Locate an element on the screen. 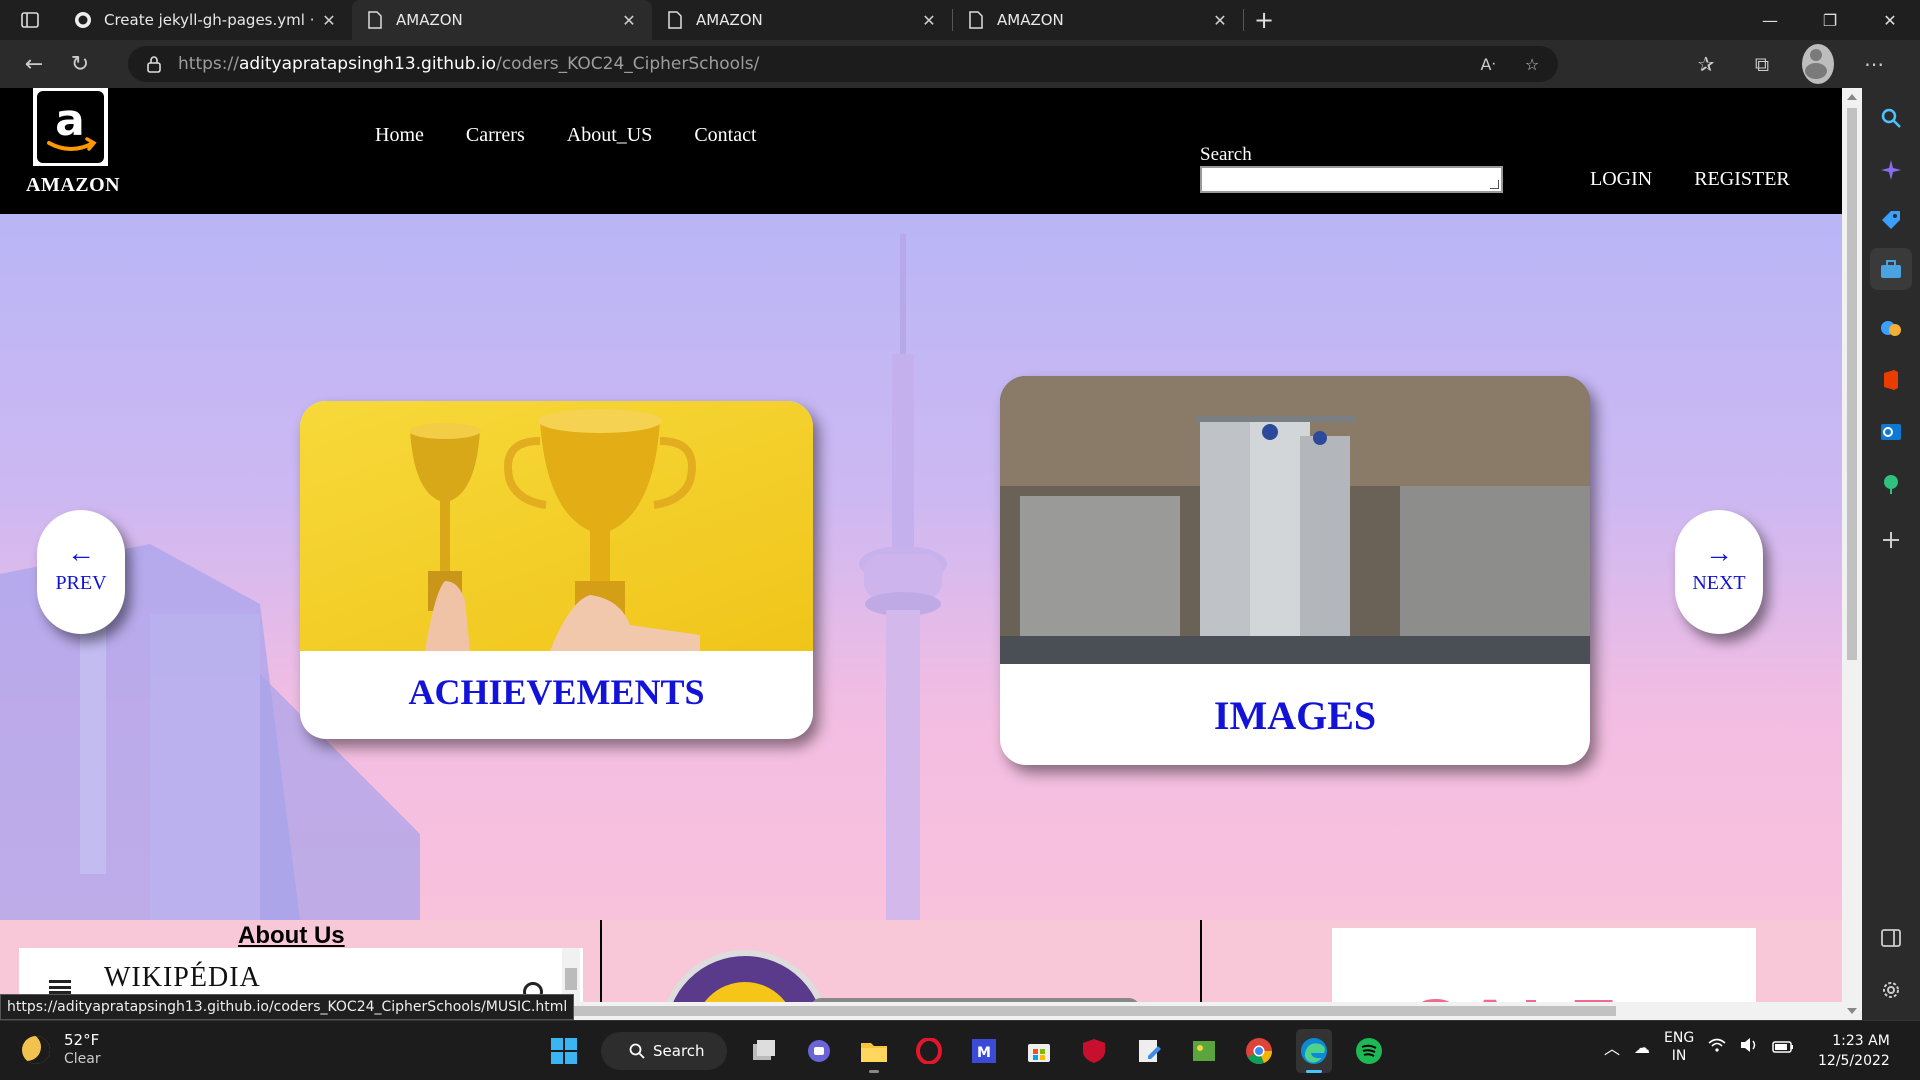 This screenshot has height=1080, width=1920. onedrive-cloud-icon: ☁ is located at coordinates (1642, 1047).